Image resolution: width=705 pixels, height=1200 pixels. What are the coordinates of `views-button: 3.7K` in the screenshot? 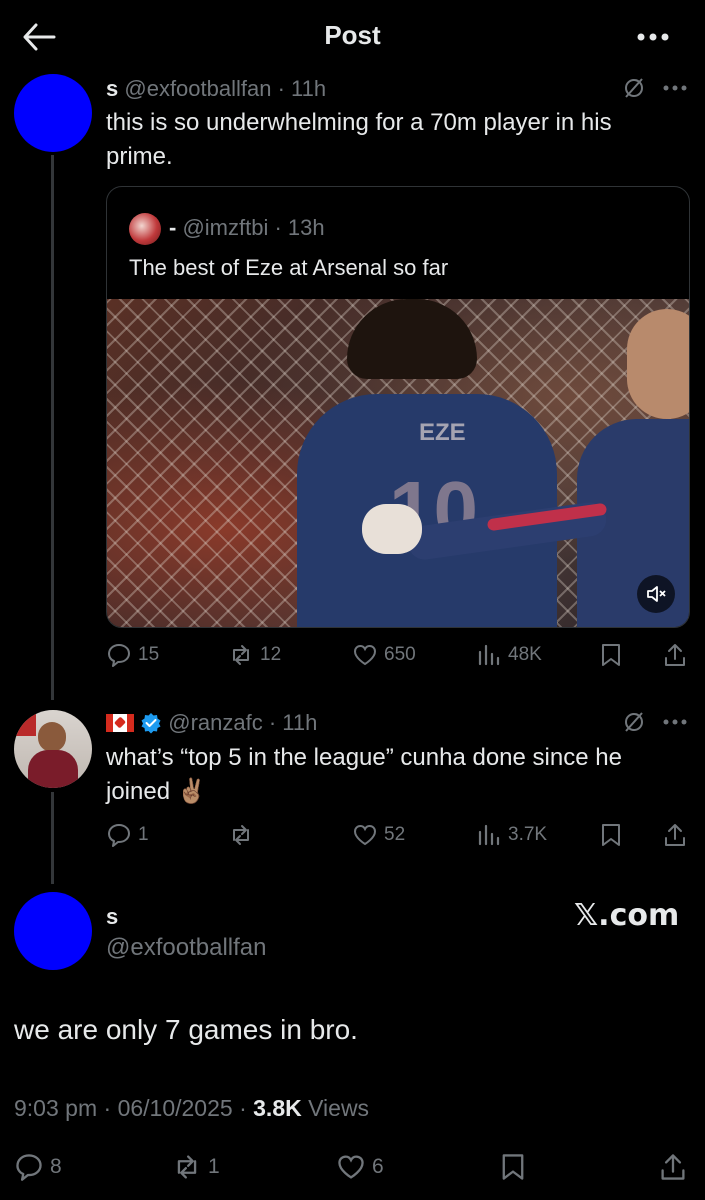 It's located at (511, 835).